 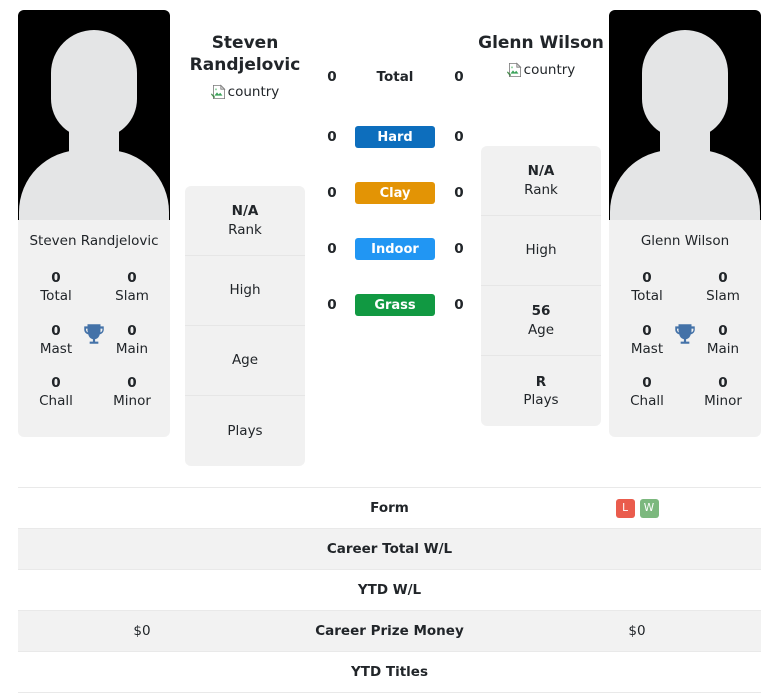 What do you see at coordinates (541, 57) in the screenshot?
I see `player-header-right: Glenn Wilson country` at bounding box center [541, 57].